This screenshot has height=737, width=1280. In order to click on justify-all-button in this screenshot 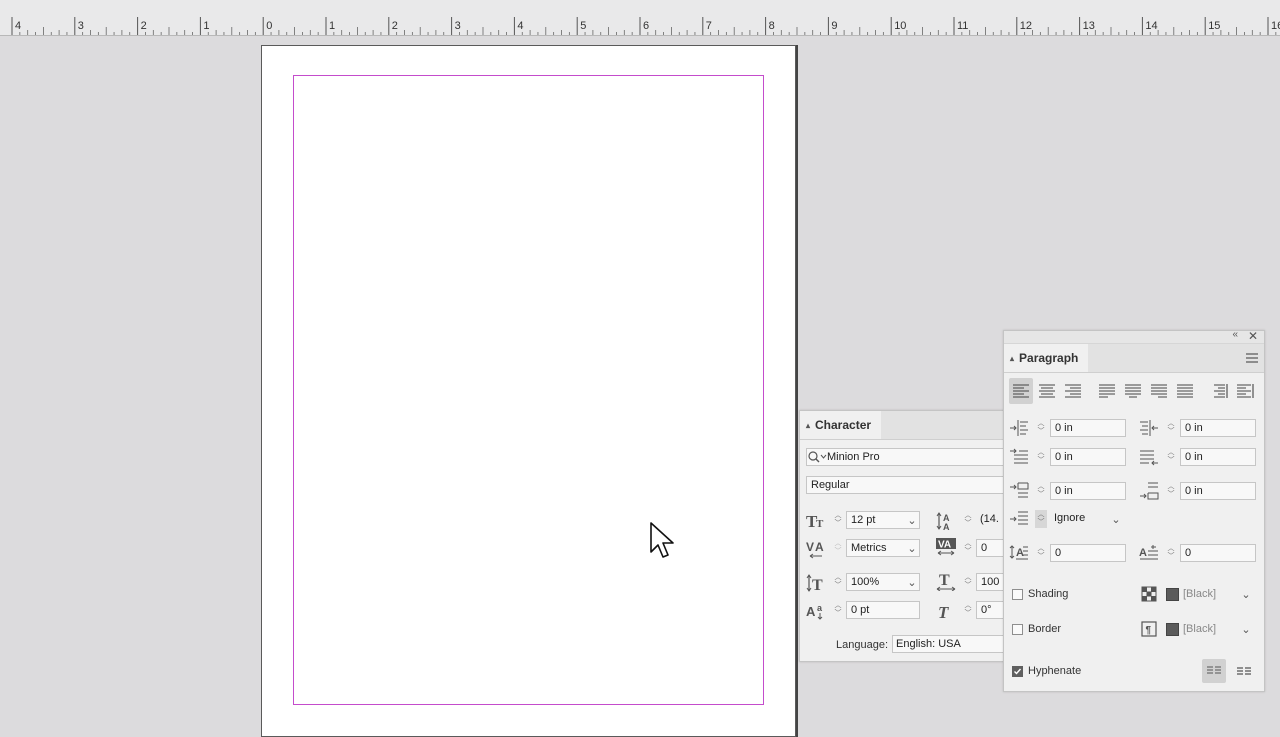, I will do `click(1185, 391)`.